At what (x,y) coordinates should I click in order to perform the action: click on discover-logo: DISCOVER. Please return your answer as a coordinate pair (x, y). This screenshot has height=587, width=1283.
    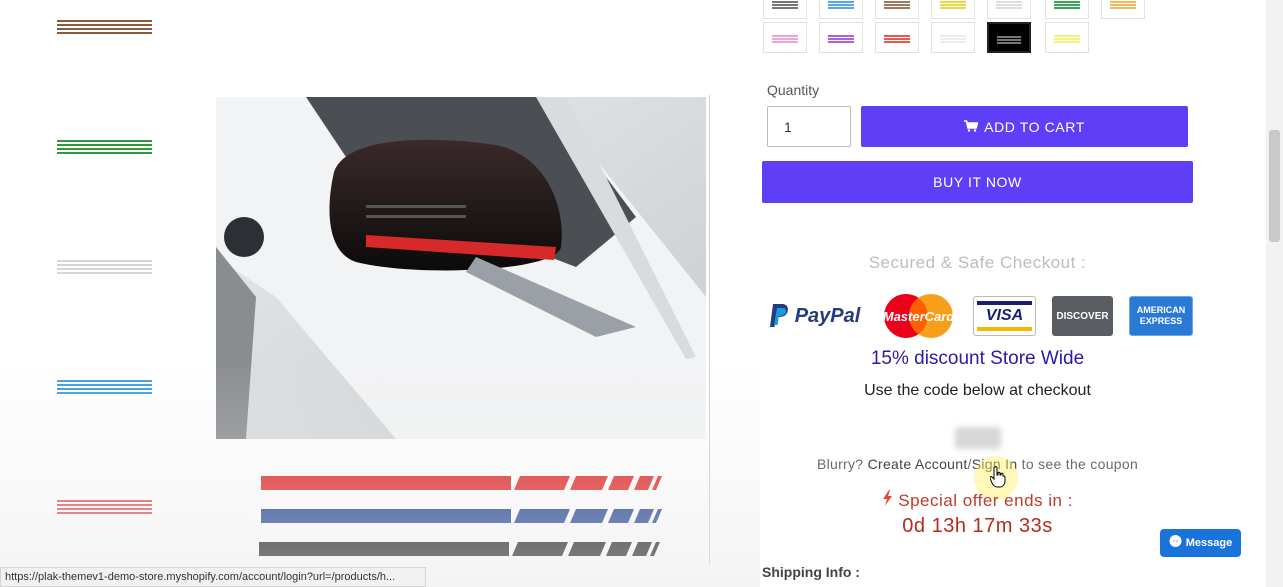
    Looking at the image, I should click on (1082, 316).